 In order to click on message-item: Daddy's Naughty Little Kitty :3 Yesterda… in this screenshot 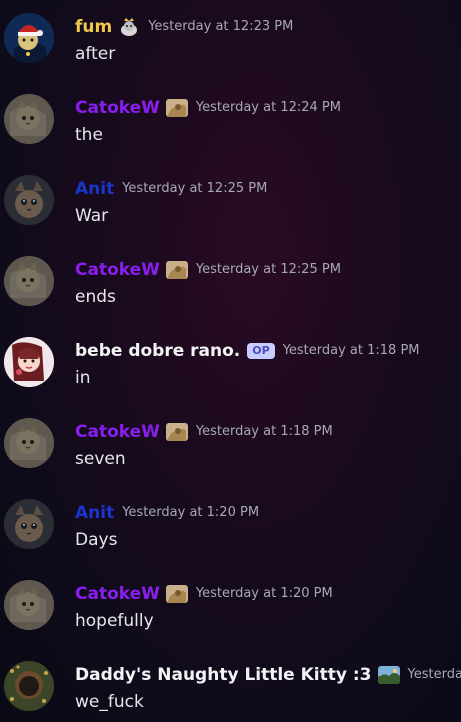, I will do `click(230, 685)`.